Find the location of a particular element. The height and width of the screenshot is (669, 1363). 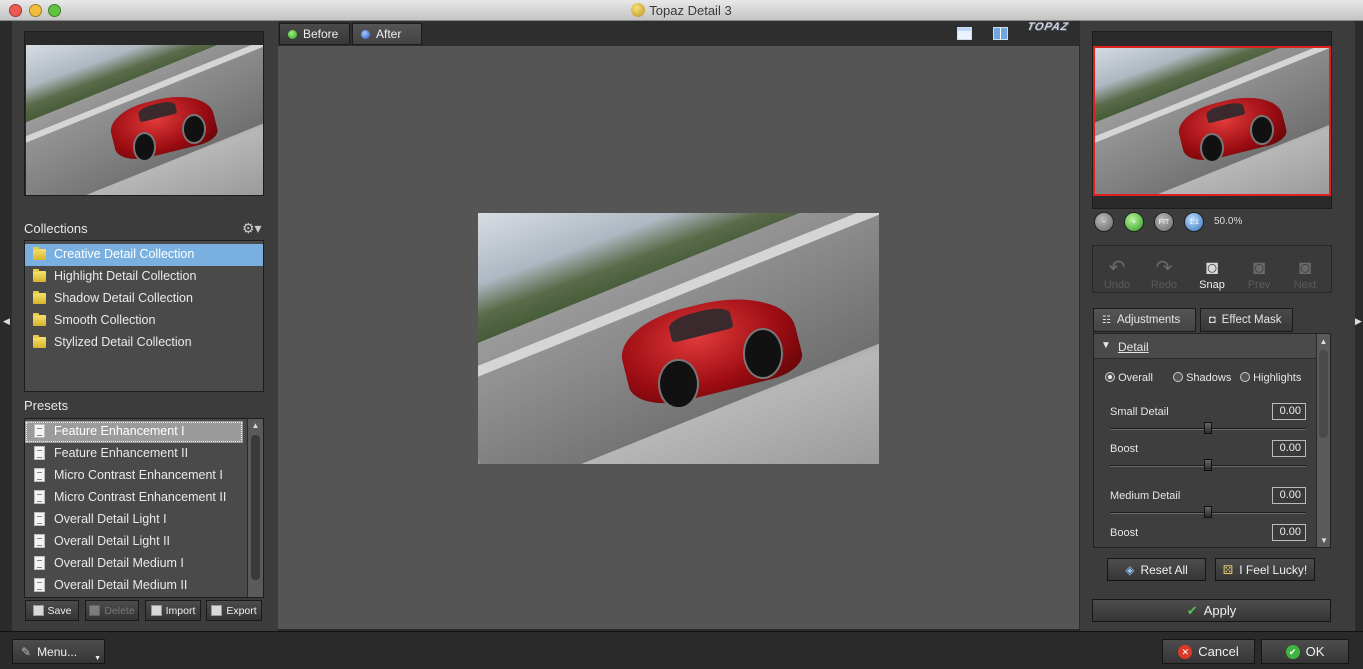

adj-scroll-down-icon: ▼ is located at coordinates (1323, 540).